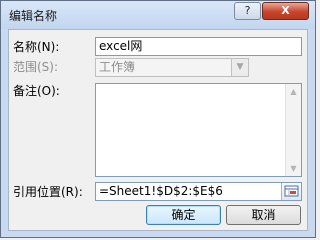  Describe the element at coordinates (158, 15) in the screenshot. I see `title-bar: 编辑名称 ? X` at that location.